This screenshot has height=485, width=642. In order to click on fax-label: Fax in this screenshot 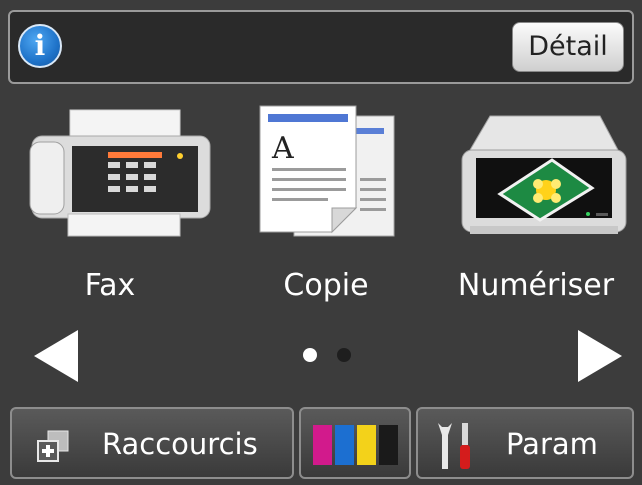, I will do `click(110, 285)`.